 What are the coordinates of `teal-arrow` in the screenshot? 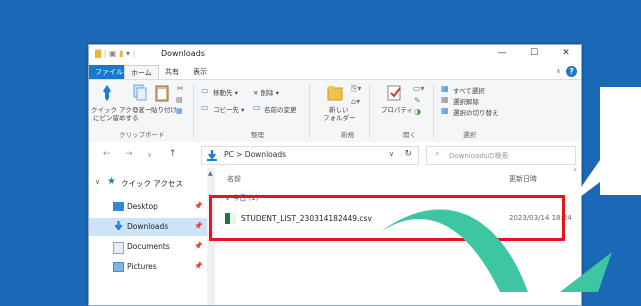 It's located at (496, 250).